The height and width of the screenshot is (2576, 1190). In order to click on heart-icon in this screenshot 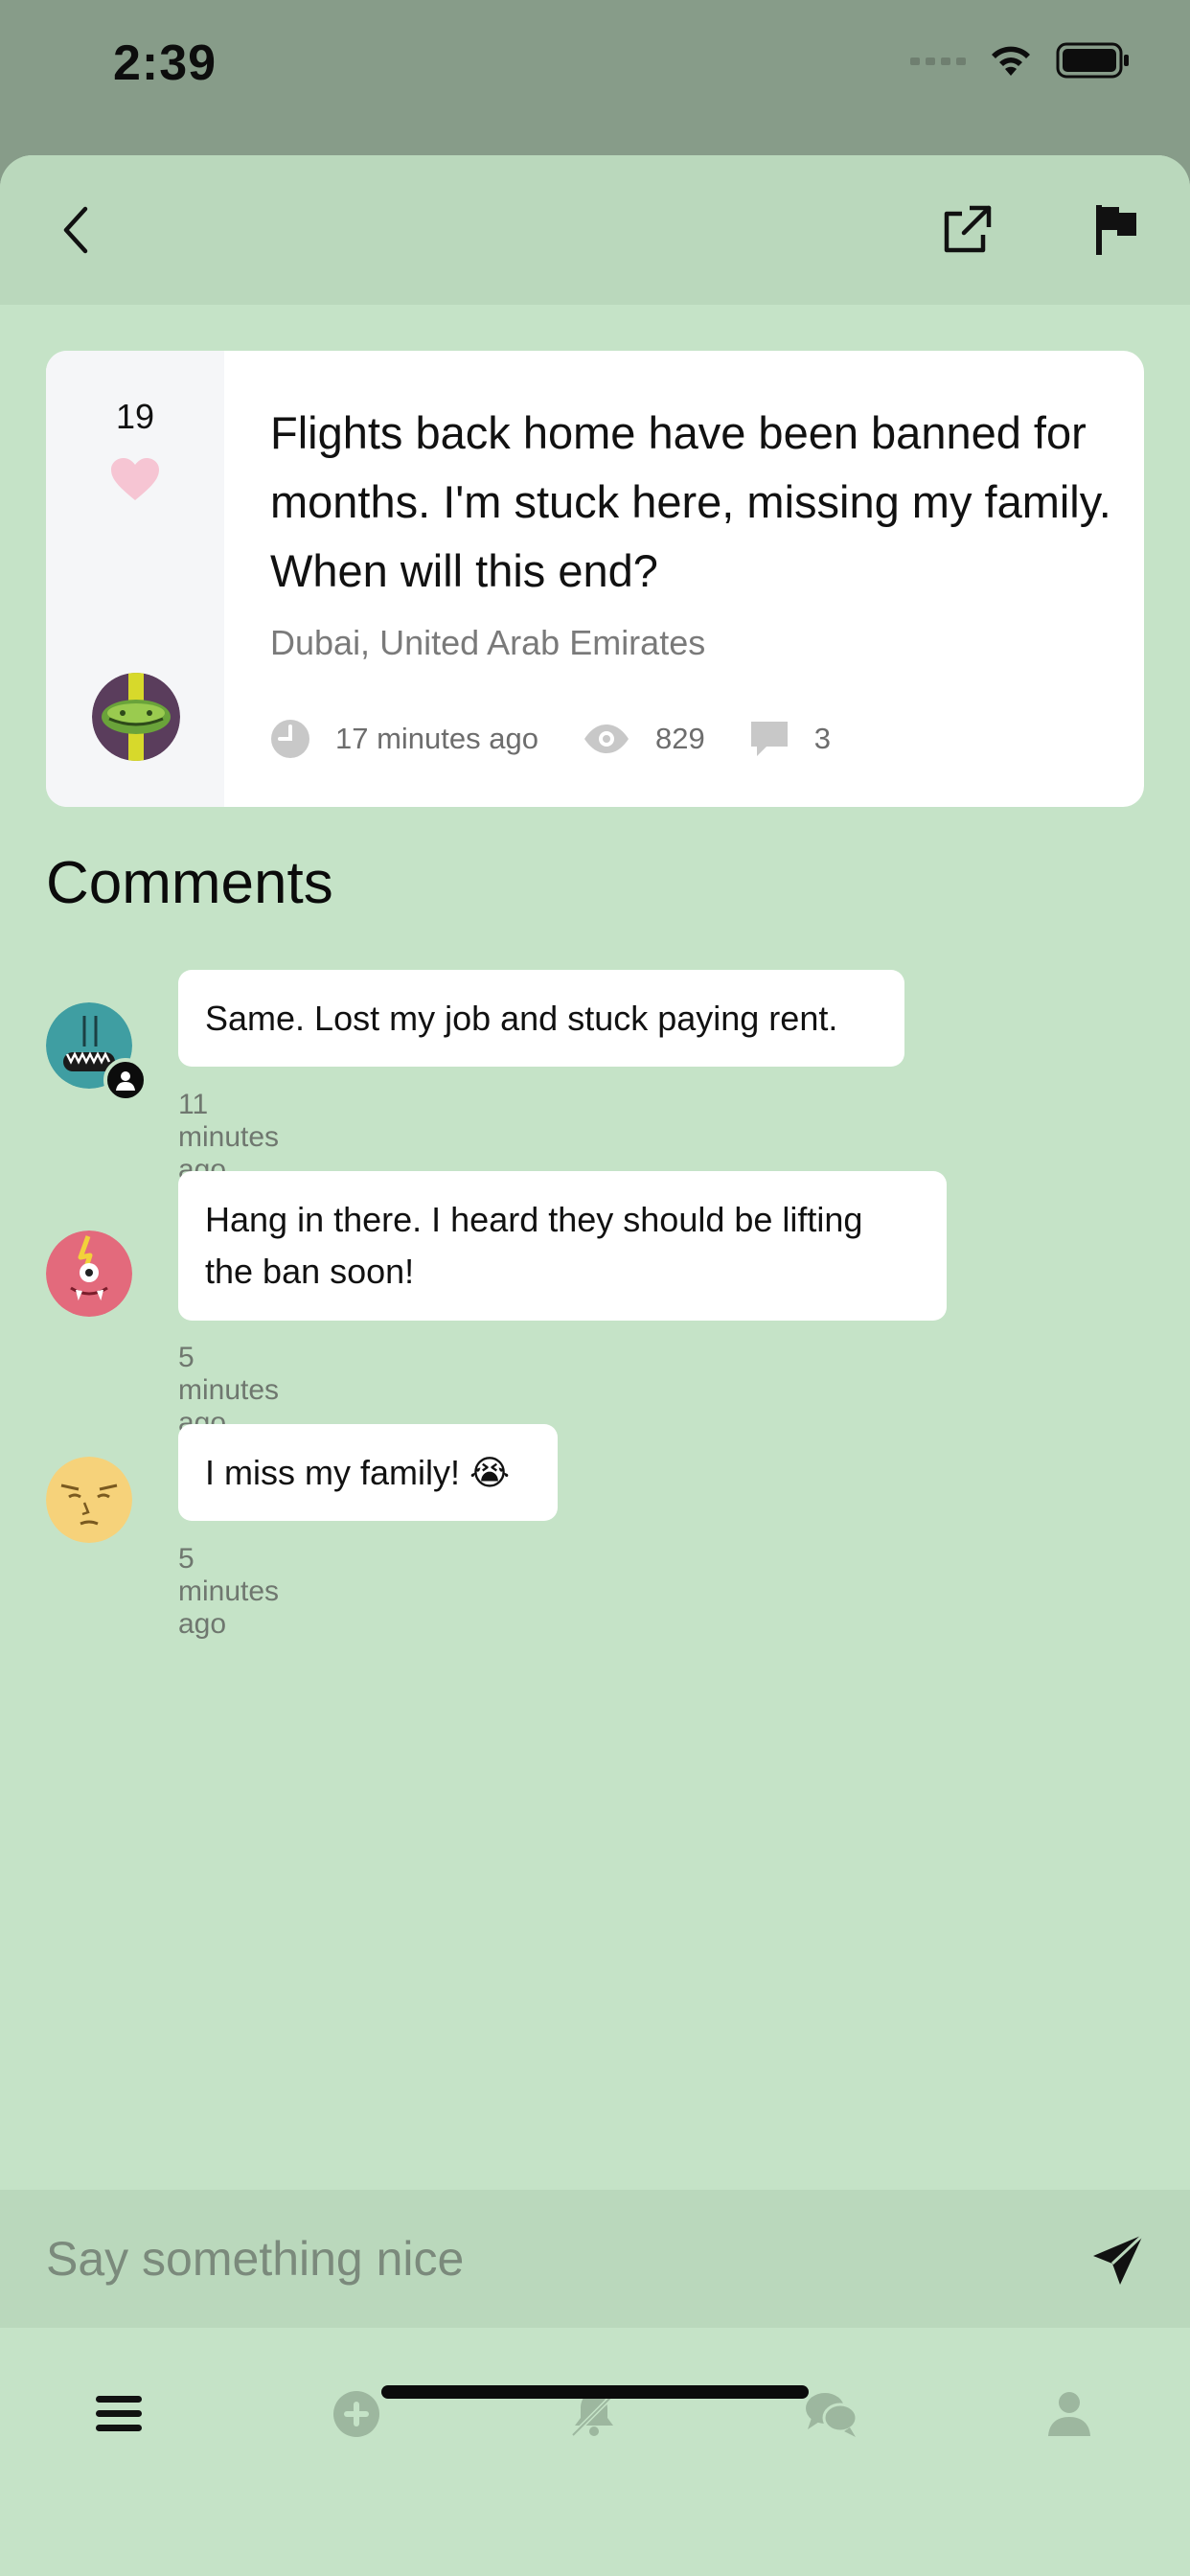, I will do `click(135, 479)`.